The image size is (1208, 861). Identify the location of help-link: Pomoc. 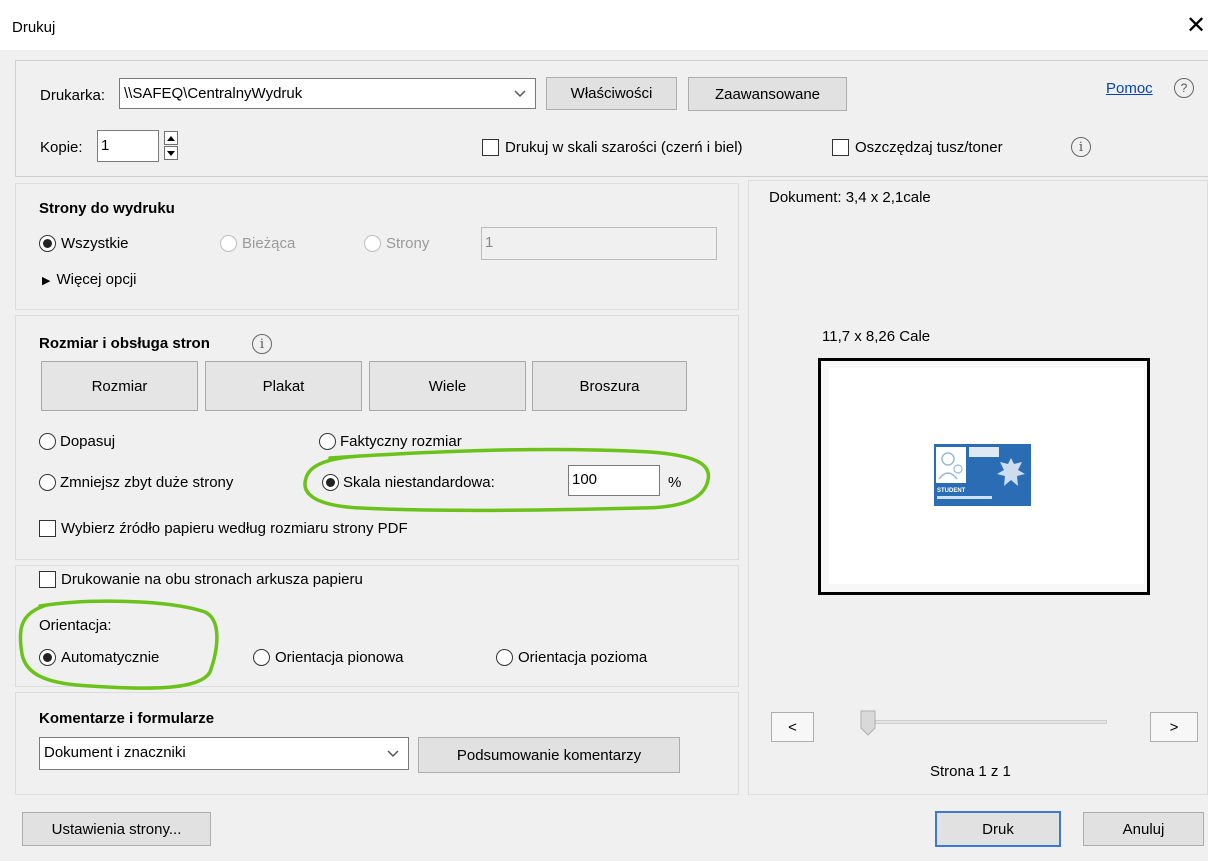
(1129, 88).